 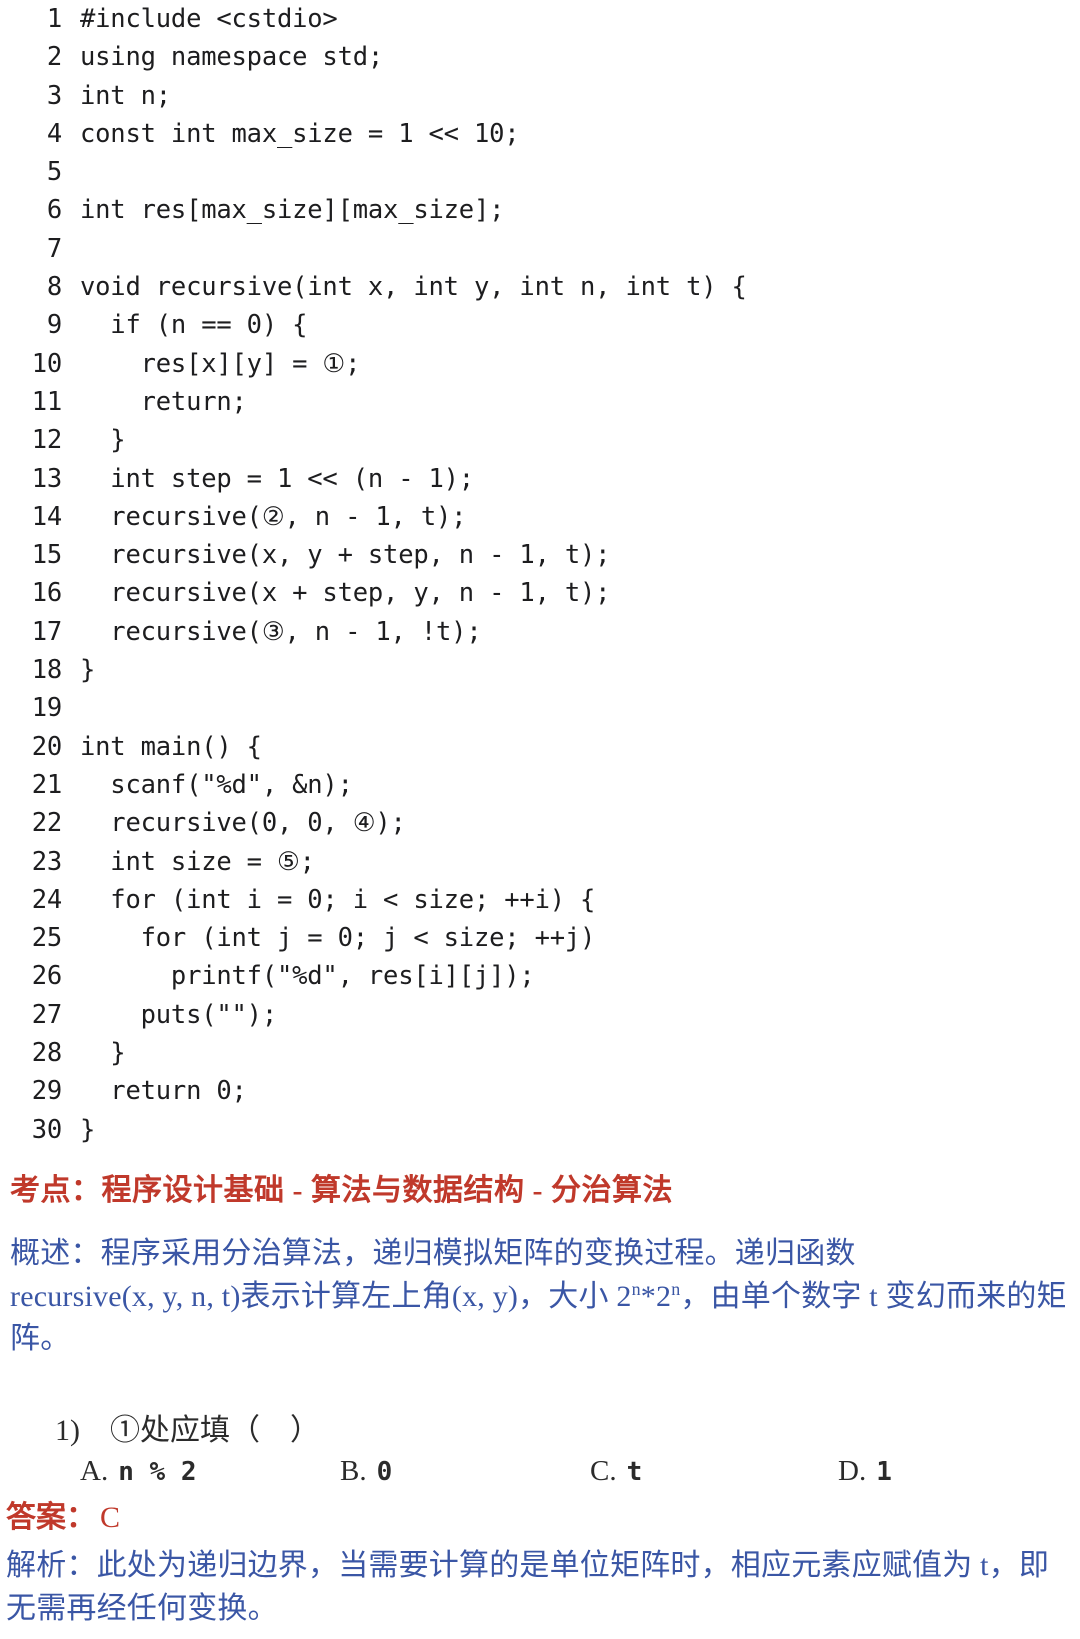 What do you see at coordinates (54, 57) in the screenshot?
I see `line-number: 2` at bounding box center [54, 57].